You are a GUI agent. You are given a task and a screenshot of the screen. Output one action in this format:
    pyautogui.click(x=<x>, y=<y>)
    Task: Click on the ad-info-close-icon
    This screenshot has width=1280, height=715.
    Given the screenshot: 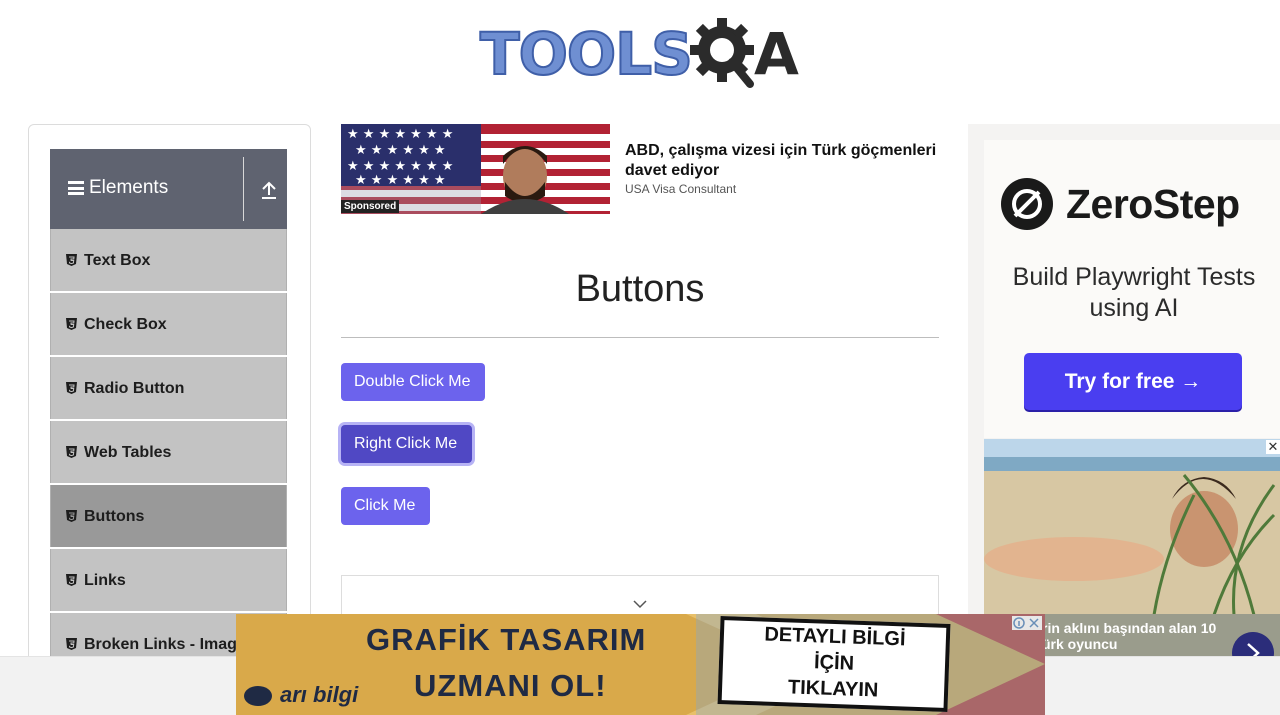 What is the action you would take?
    pyautogui.click(x=1027, y=623)
    